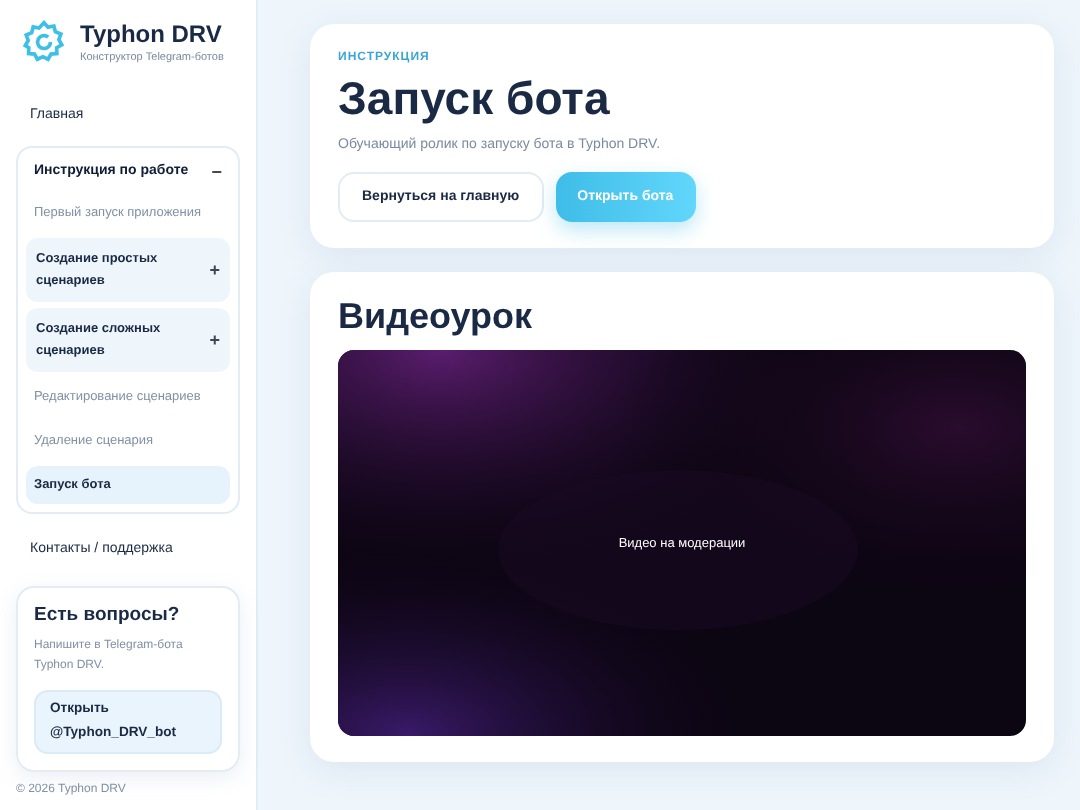 This screenshot has height=810, width=1080. I want to click on section-title: Видеоурок, so click(436, 317).